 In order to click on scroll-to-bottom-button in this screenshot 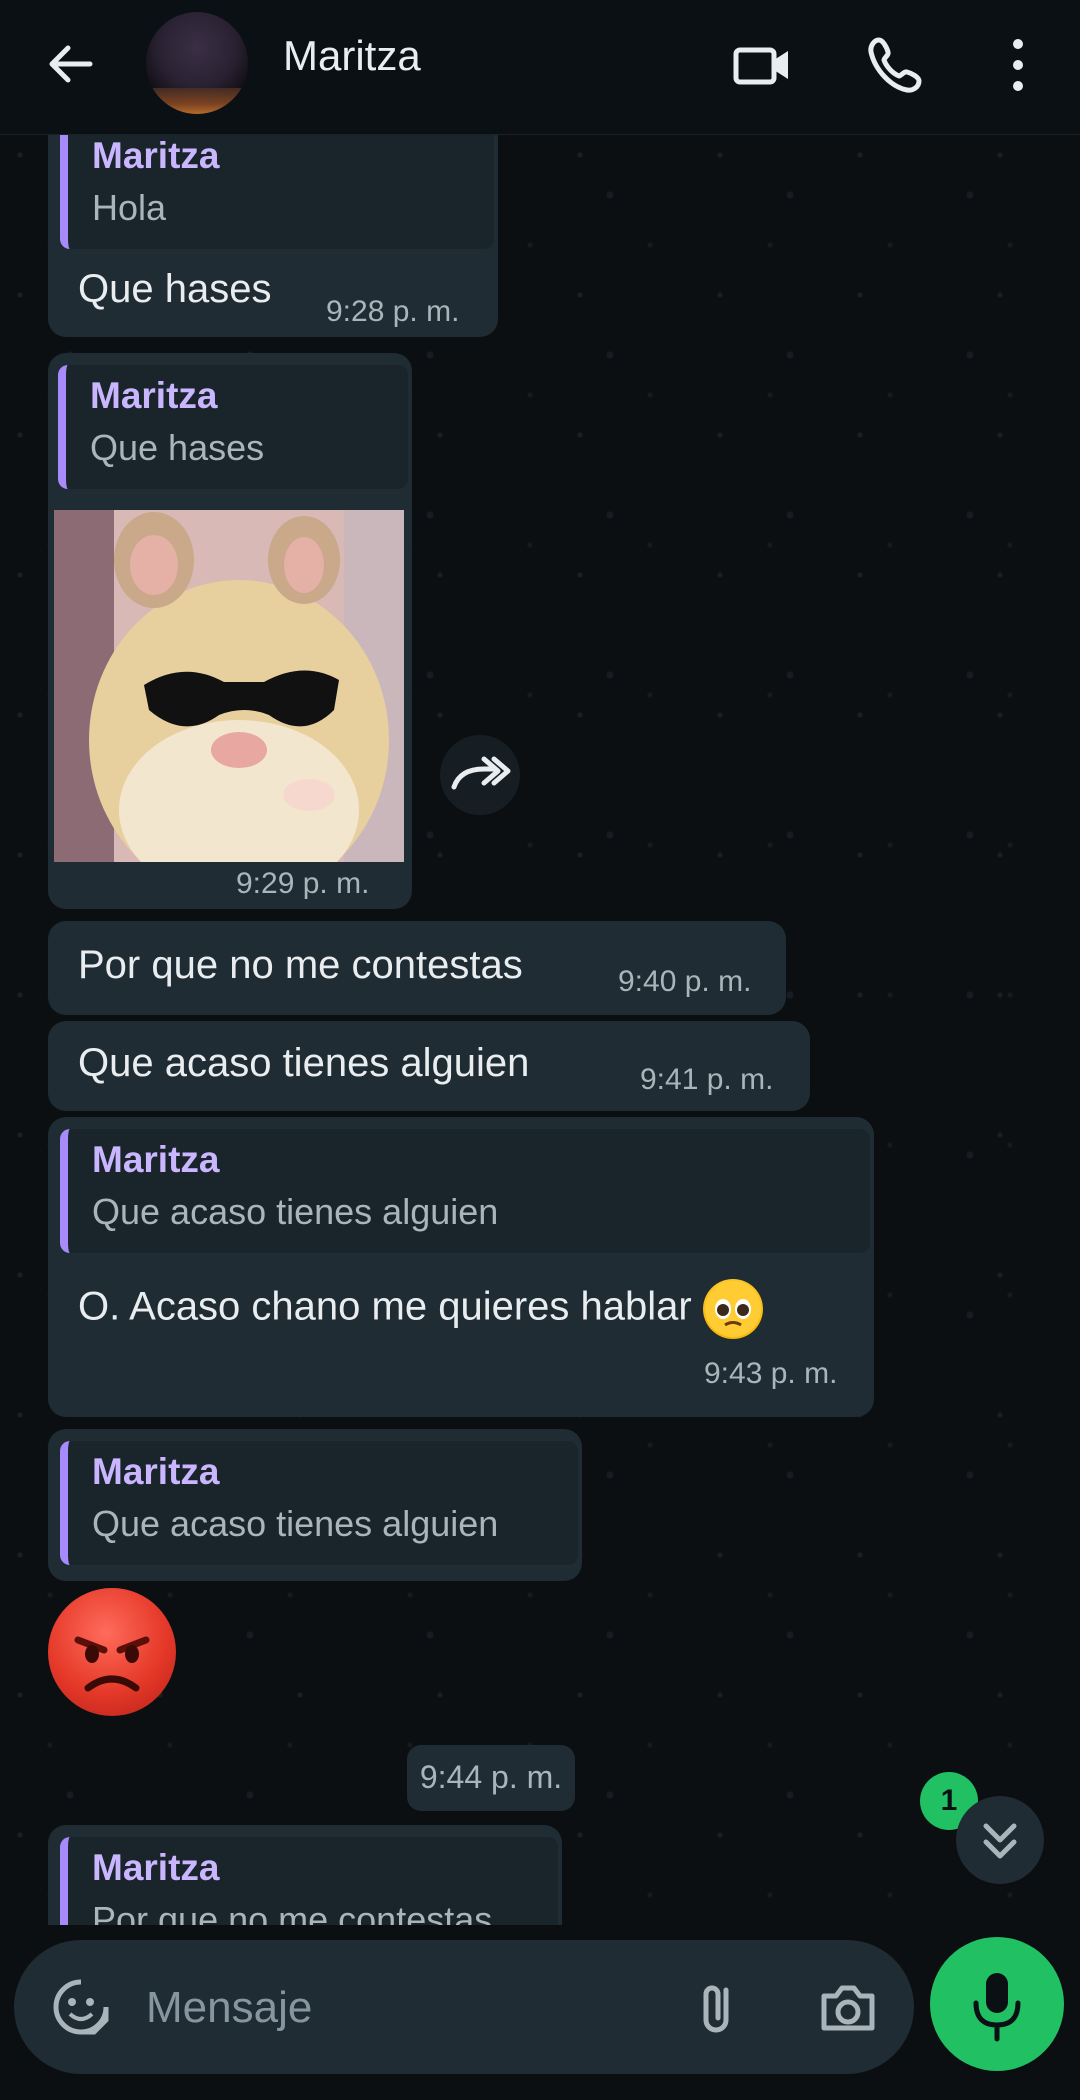, I will do `click(1000, 1840)`.